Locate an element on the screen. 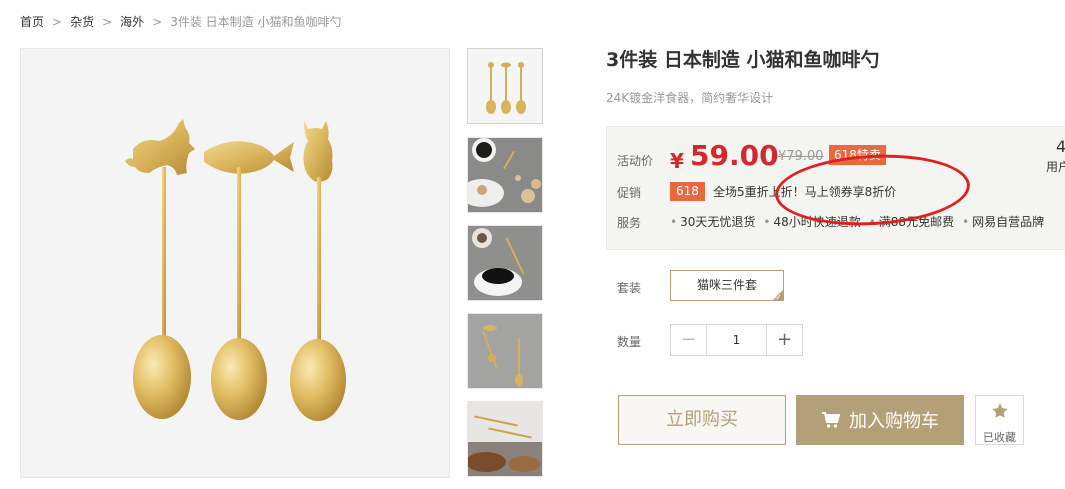 The image size is (1065, 489). service-list: 30天无忧退货 48小时快速退款 满88元免邮费 网易自营品牌 is located at coordinates (861, 221).